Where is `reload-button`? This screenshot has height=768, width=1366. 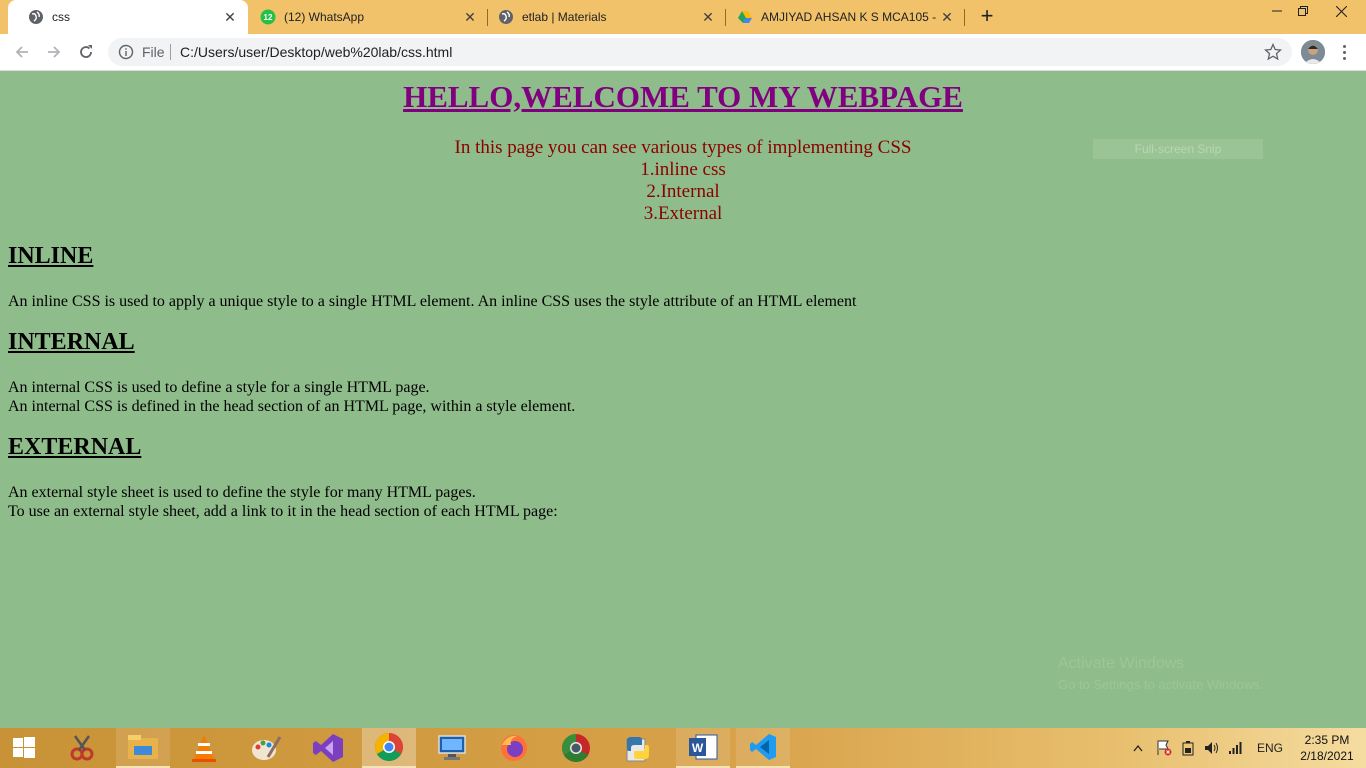 reload-button is located at coordinates (86, 52).